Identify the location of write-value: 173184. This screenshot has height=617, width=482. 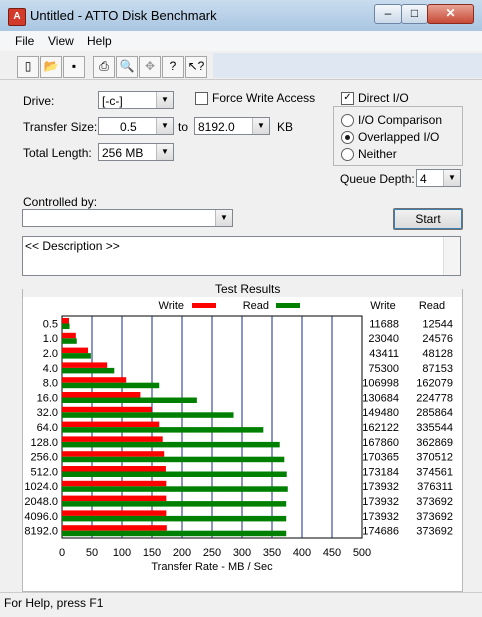
(380, 472).